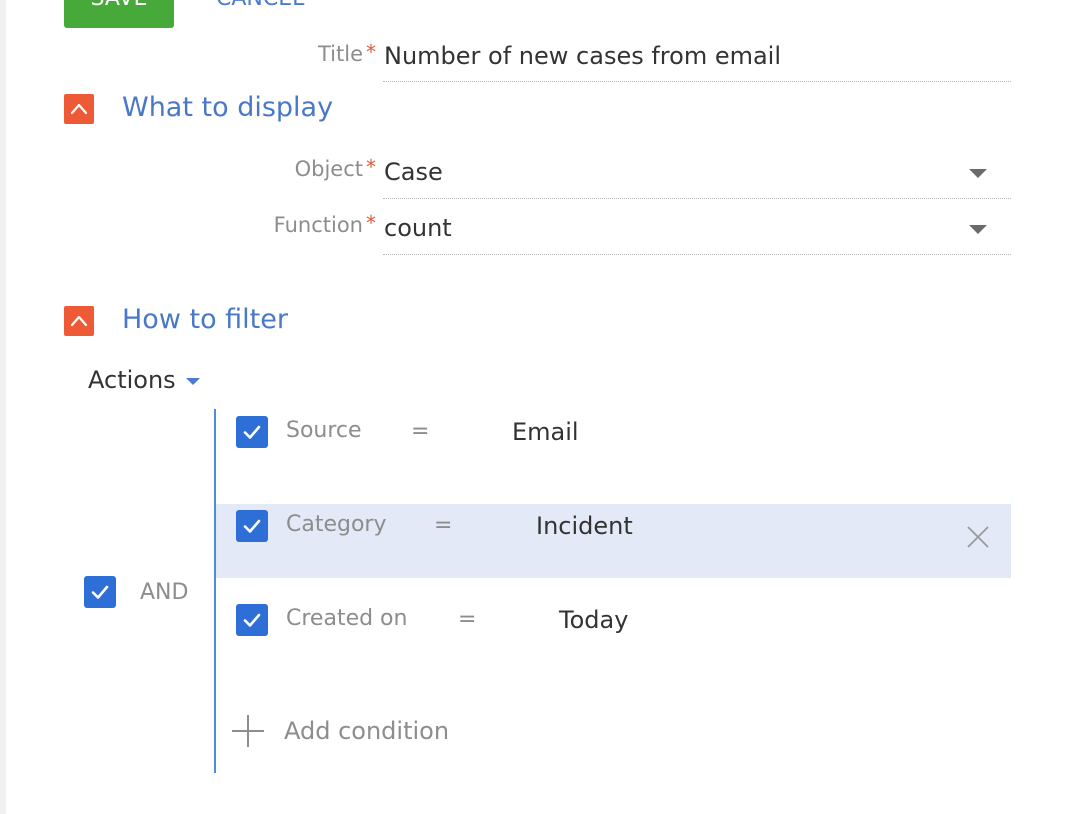  What do you see at coordinates (324, 430) in the screenshot?
I see `condition-column: Source` at bounding box center [324, 430].